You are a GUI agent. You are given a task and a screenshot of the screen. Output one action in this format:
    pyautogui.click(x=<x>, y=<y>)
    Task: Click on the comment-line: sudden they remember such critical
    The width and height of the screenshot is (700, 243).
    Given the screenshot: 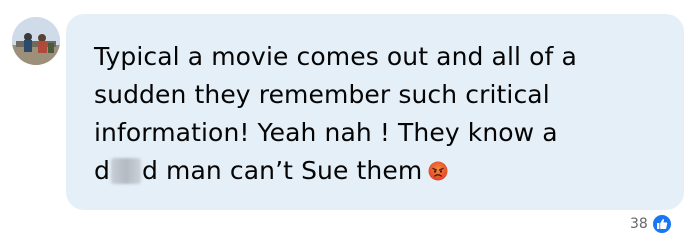 What is the action you would take?
    pyautogui.click(x=322, y=94)
    